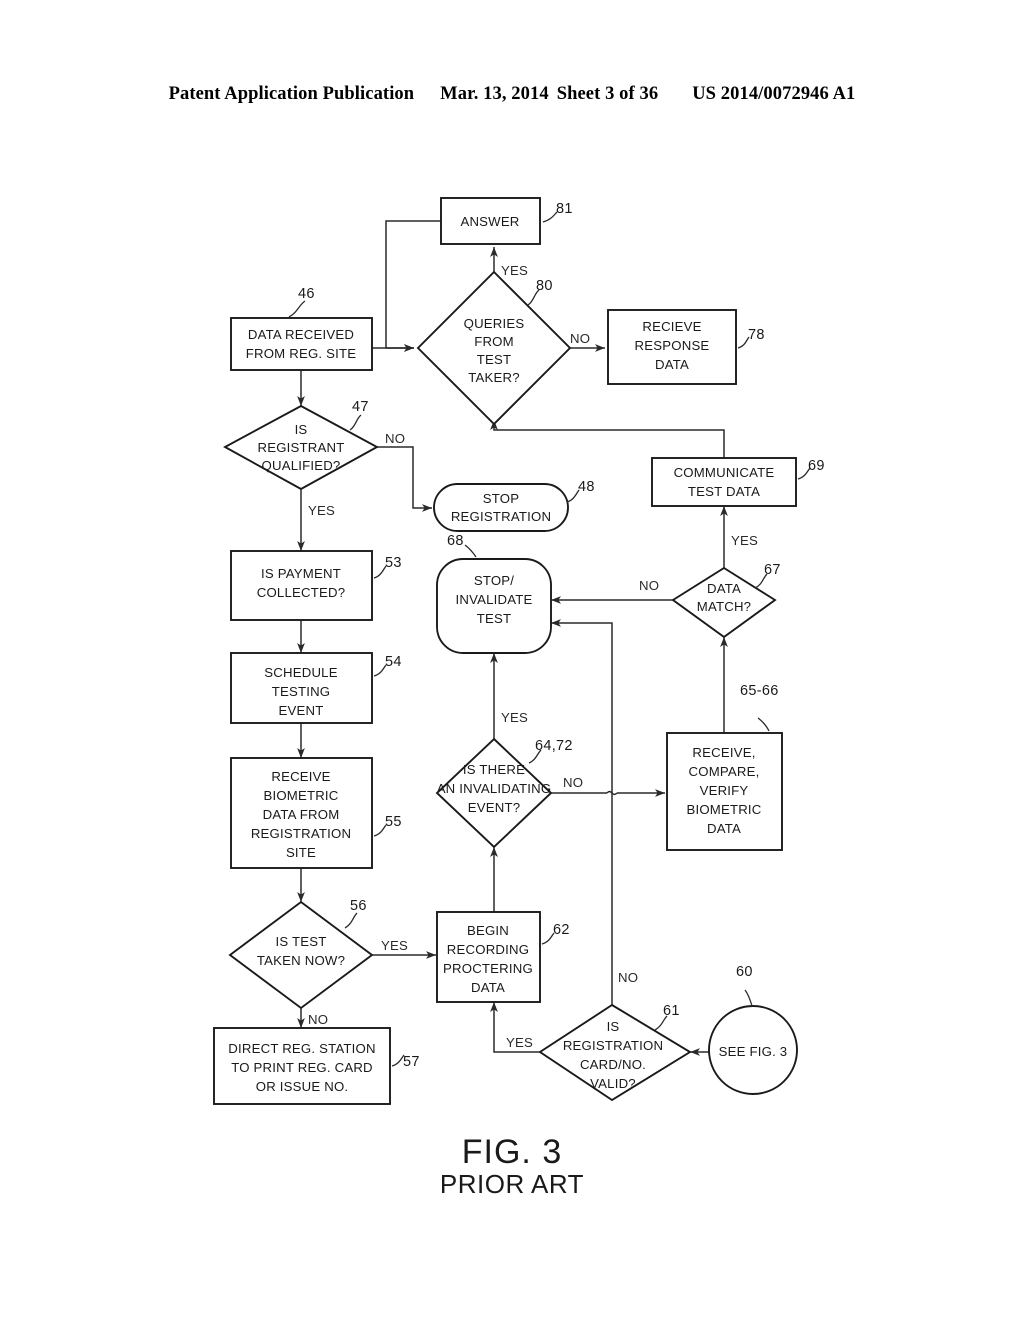  What do you see at coordinates (301, 941) in the screenshot?
I see `node-testtaken-line-0: IS TEST` at bounding box center [301, 941].